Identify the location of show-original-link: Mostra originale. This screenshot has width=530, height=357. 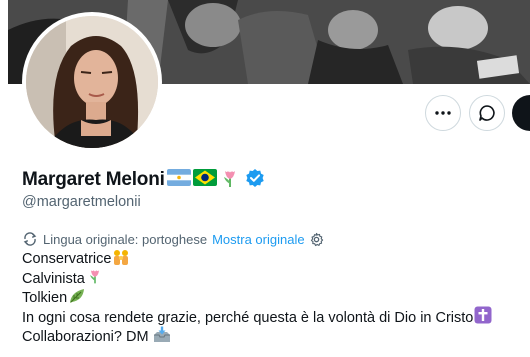
(258, 239).